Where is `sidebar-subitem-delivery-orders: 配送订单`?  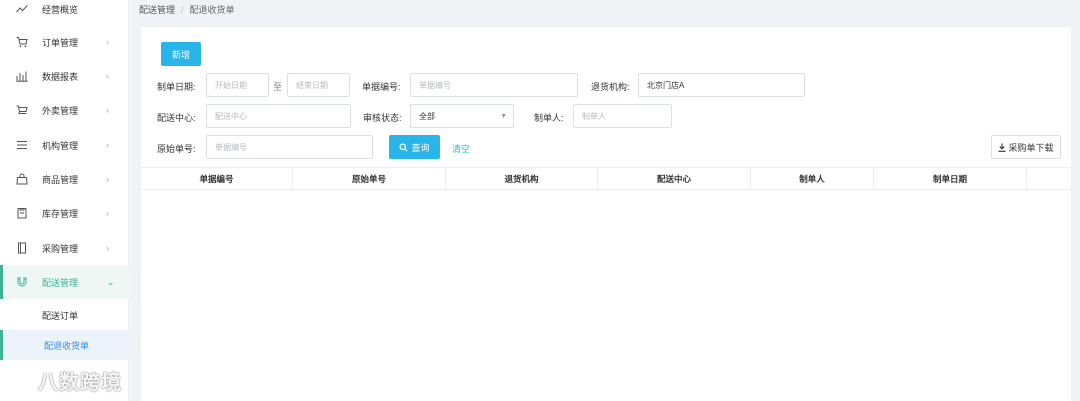
sidebar-subitem-delivery-orders: 配送订单 is located at coordinates (64, 315).